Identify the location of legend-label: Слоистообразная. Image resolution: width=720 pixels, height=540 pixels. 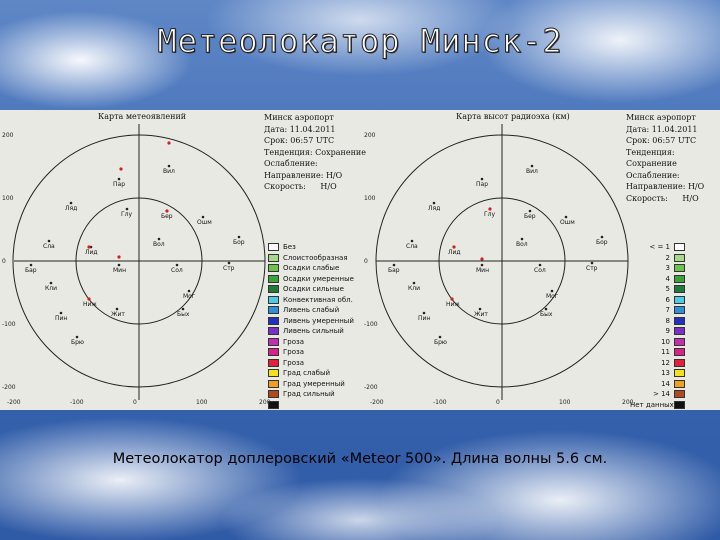
(315, 257).